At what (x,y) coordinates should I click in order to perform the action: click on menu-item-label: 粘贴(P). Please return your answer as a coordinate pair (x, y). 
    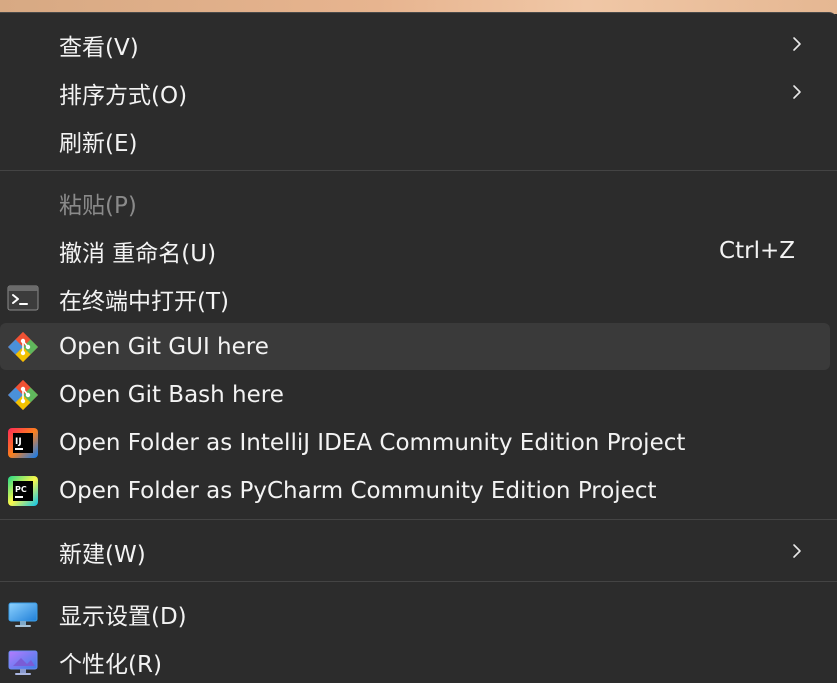
    Looking at the image, I should click on (98, 205).